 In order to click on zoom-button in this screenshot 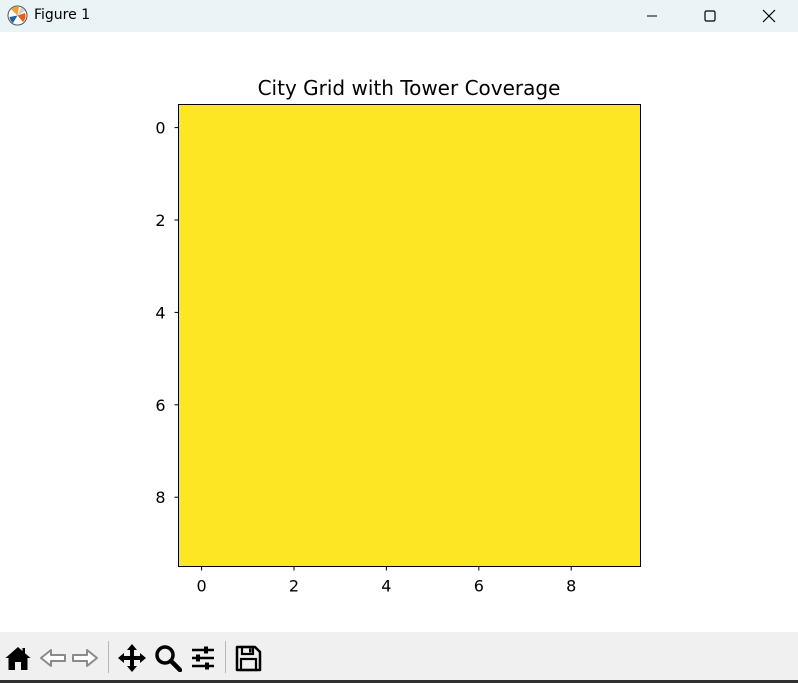, I will do `click(168, 658)`.